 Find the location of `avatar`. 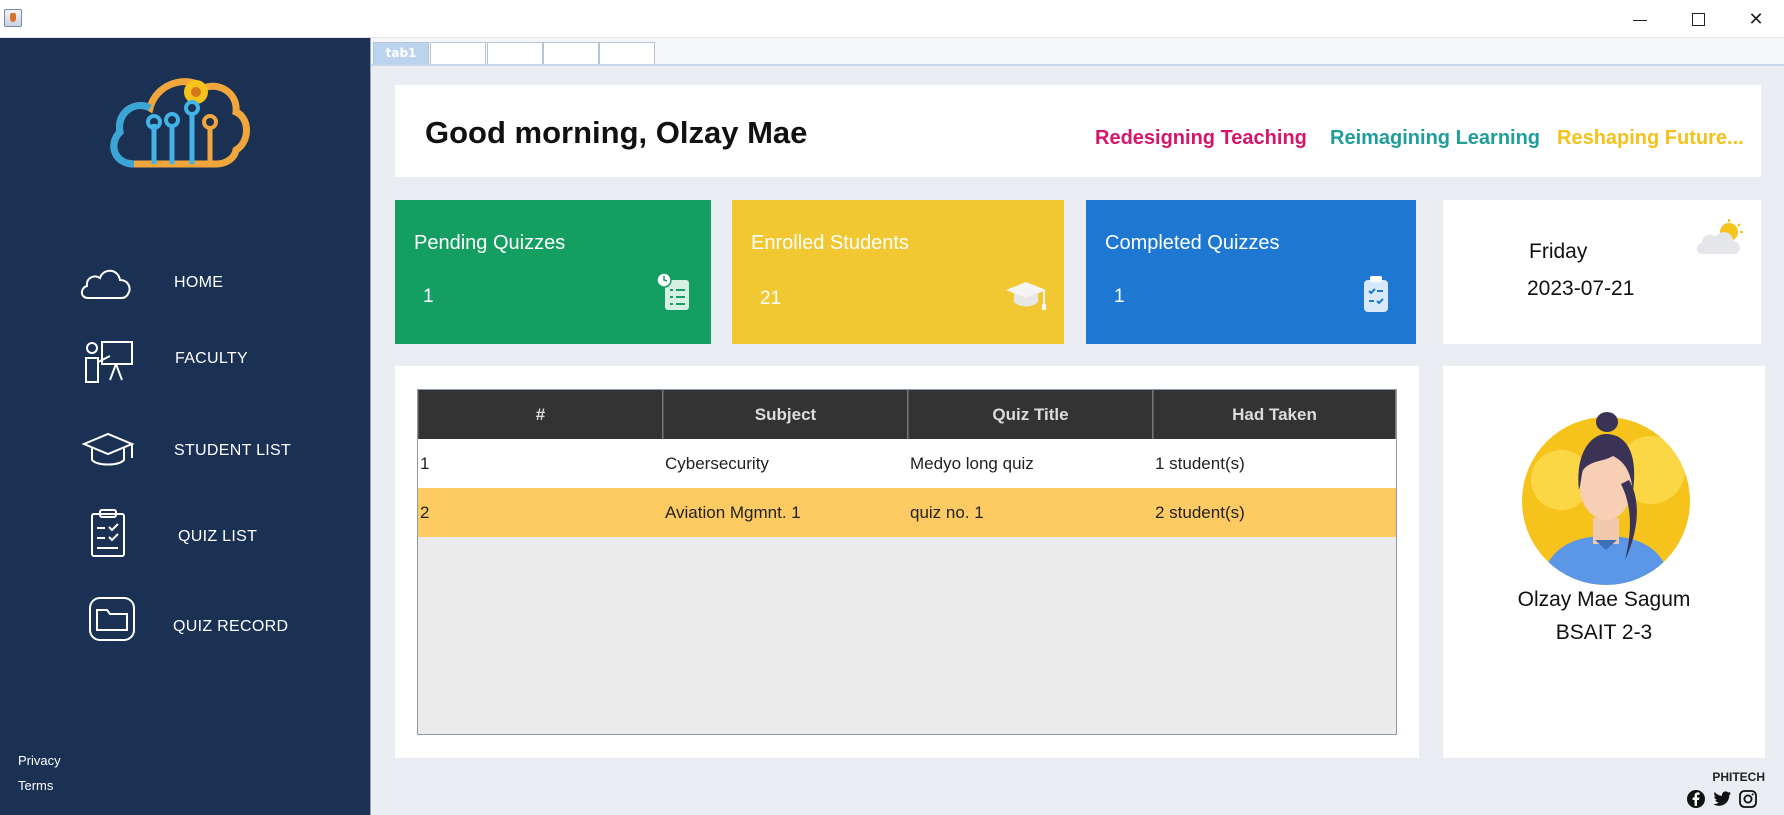

avatar is located at coordinates (1606, 498).